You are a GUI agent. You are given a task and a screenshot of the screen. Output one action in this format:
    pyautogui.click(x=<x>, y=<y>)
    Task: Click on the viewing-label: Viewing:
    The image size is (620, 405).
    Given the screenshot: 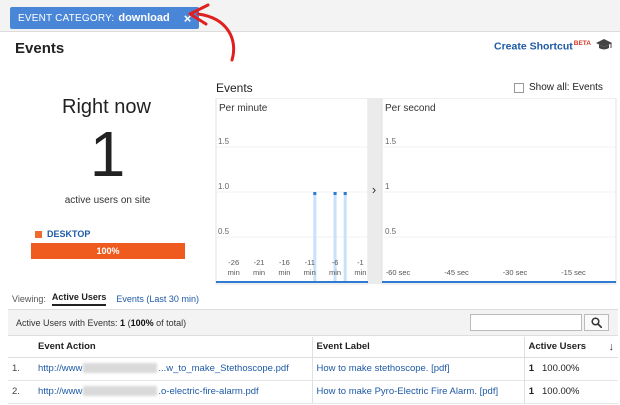 What is the action you would take?
    pyautogui.click(x=29, y=299)
    